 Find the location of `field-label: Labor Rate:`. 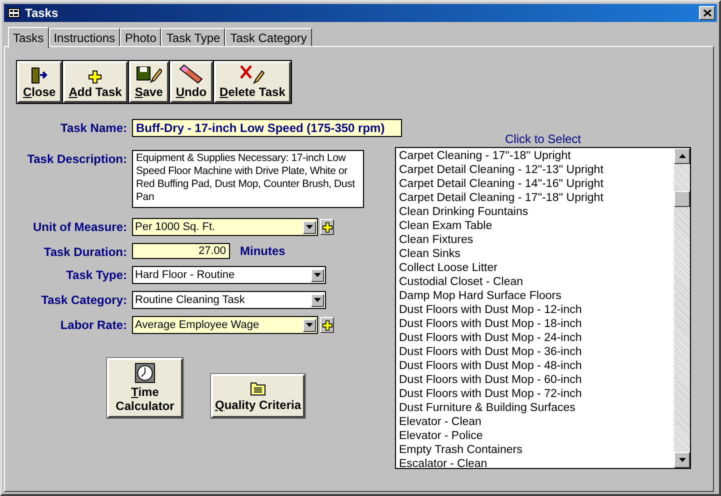

field-label: Labor Rate: is located at coordinates (93, 324).